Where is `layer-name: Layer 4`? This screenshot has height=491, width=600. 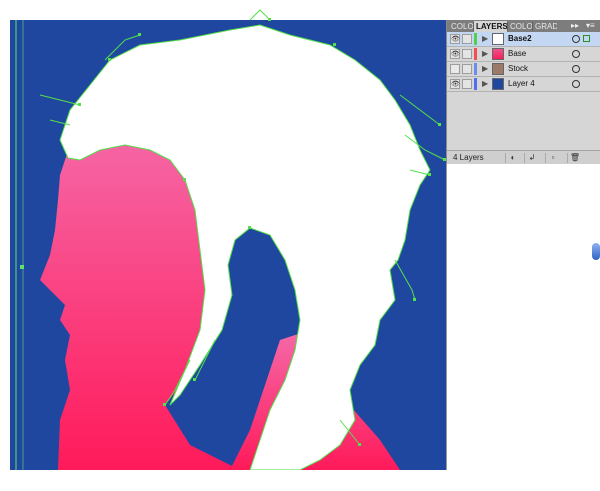 layer-name: Layer 4 is located at coordinates (521, 84).